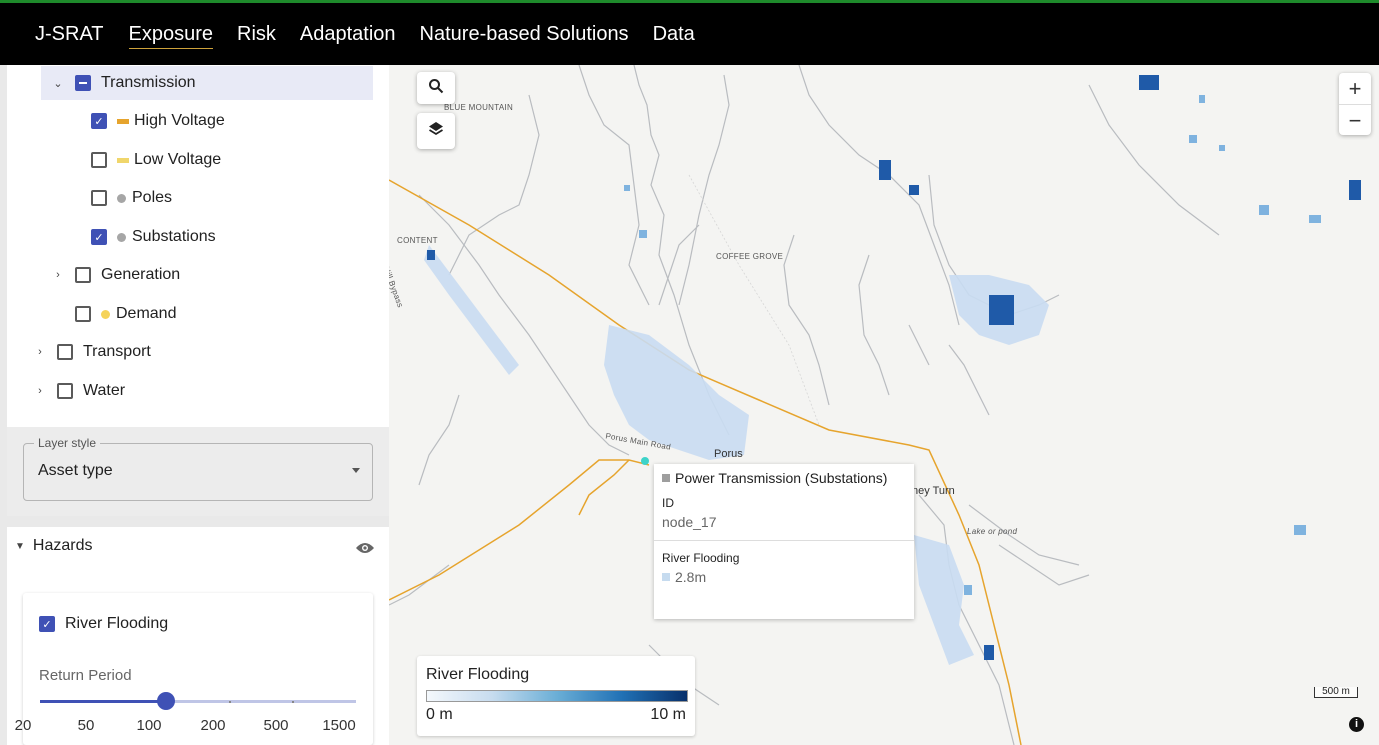 Image resolution: width=1379 pixels, height=745 pixels. What do you see at coordinates (439, 714) in the screenshot?
I see `legend-min: 0 m` at bounding box center [439, 714].